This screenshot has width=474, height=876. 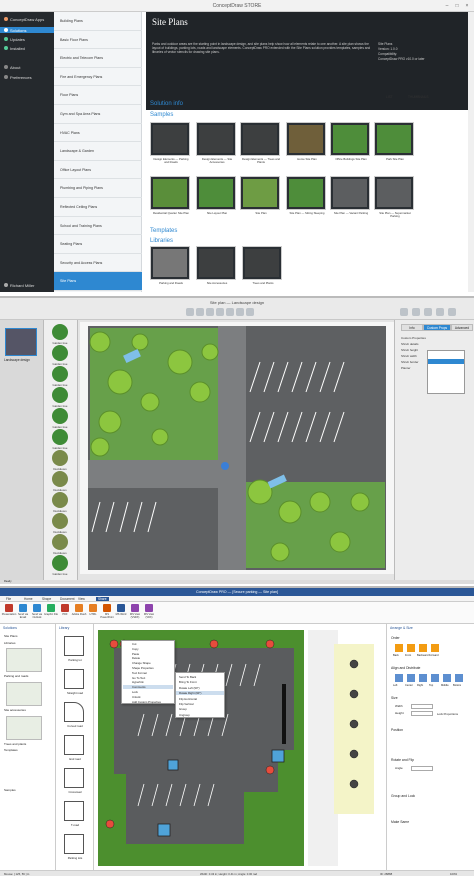 What do you see at coordinates (163, 231) in the screenshot?
I see `section-templates: Templates` at bounding box center [163, 231].